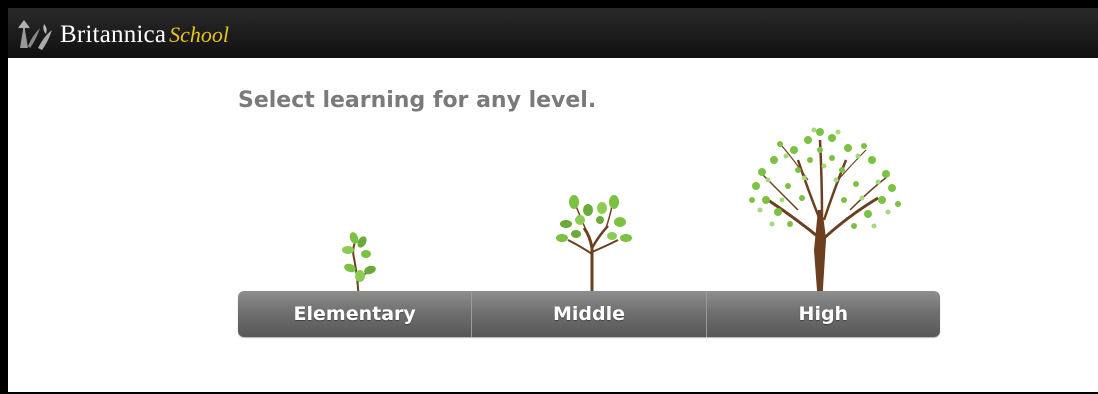  Describe the element at coordinates (354, 314) in the screenshot. I see `elementary-button: Elementary` at that location.